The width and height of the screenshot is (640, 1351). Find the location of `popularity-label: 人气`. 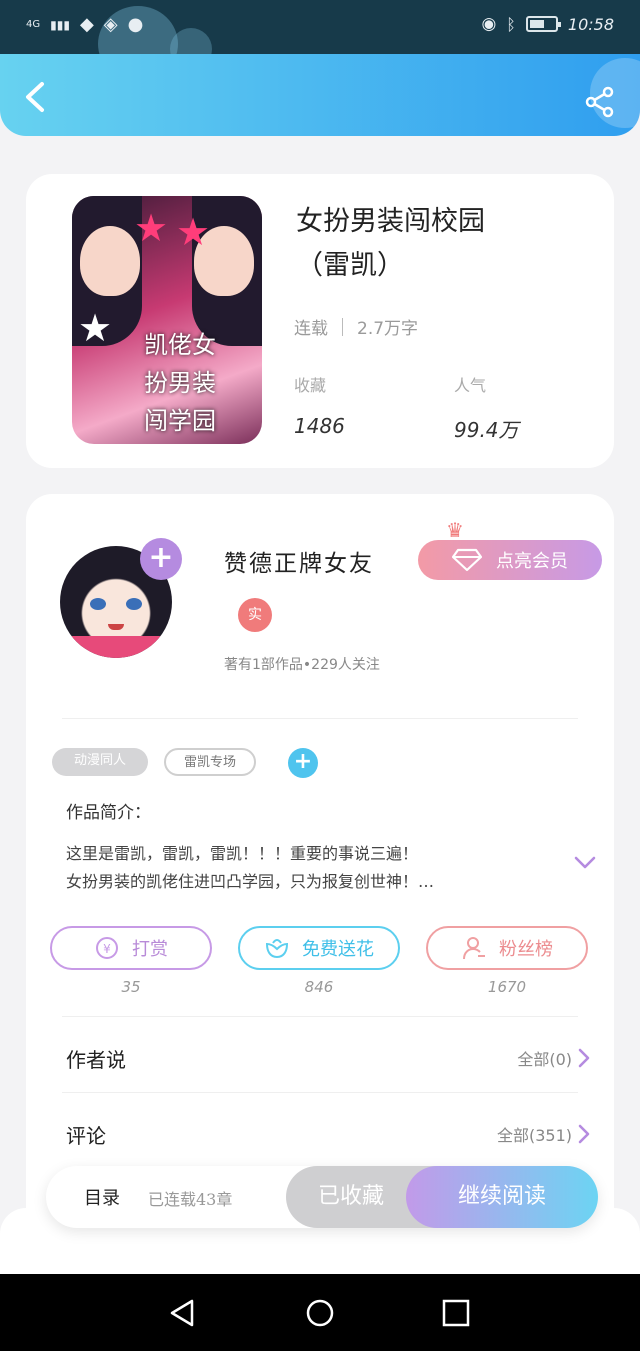

popularity-label: 人气 is located at coordinates (470, 385).